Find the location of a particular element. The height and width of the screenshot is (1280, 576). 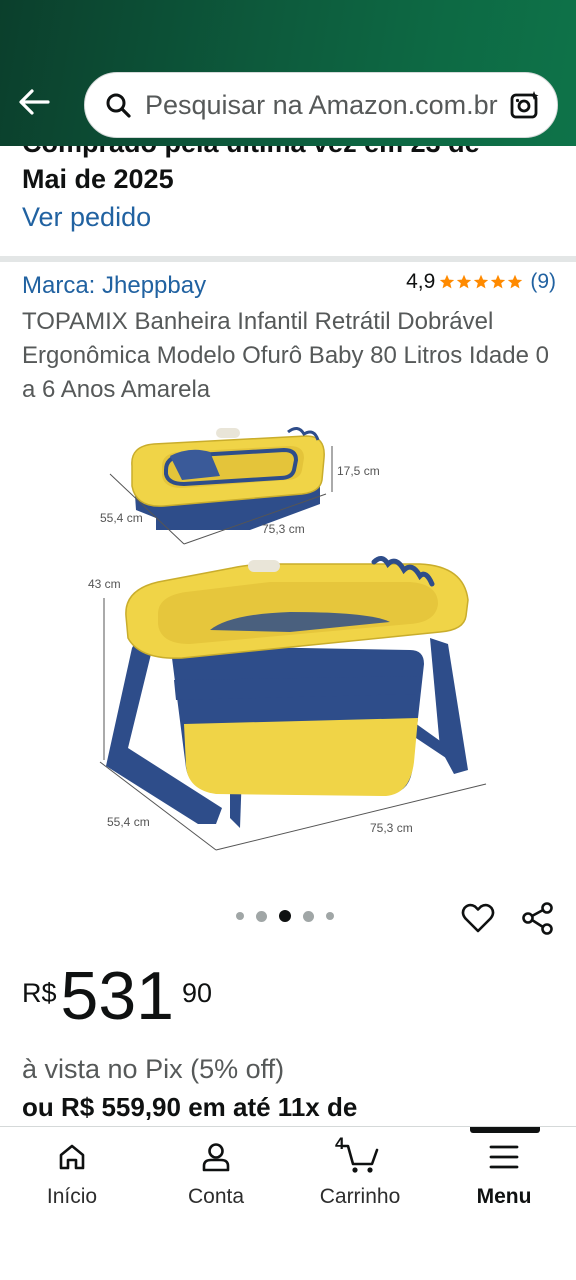

header is located at coordinates (288, 73).